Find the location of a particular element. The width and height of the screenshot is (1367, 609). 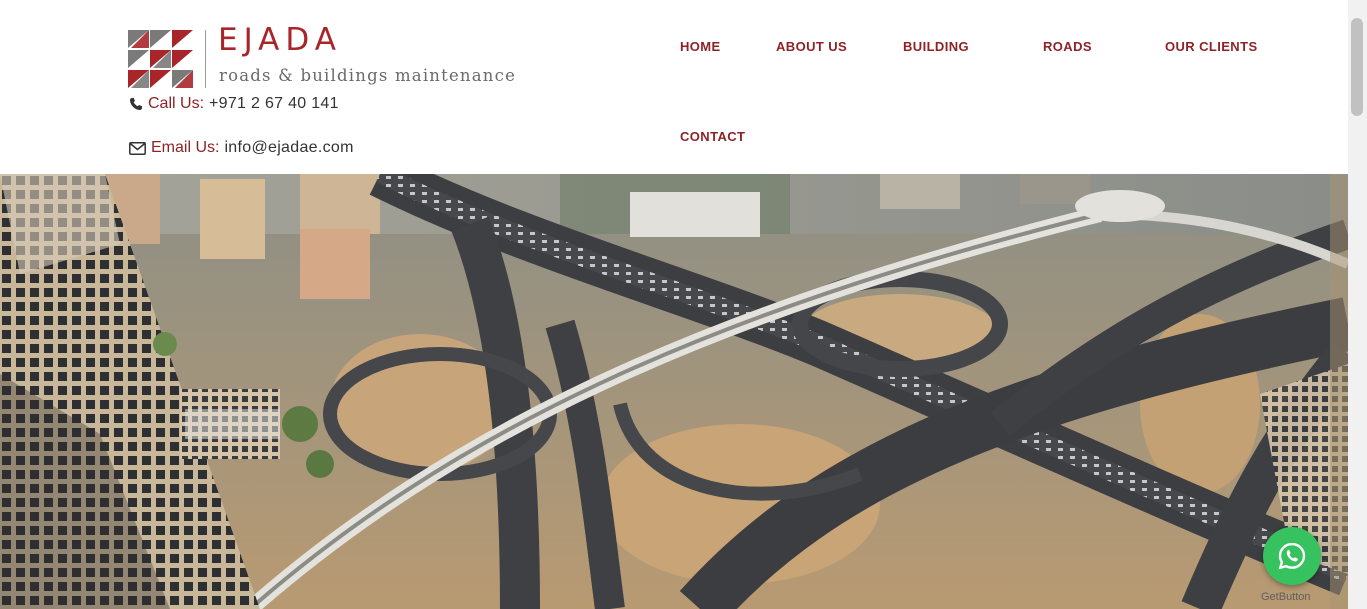

brand-tagline: roads & buildings maintenance is located at coordinates (368, 75).